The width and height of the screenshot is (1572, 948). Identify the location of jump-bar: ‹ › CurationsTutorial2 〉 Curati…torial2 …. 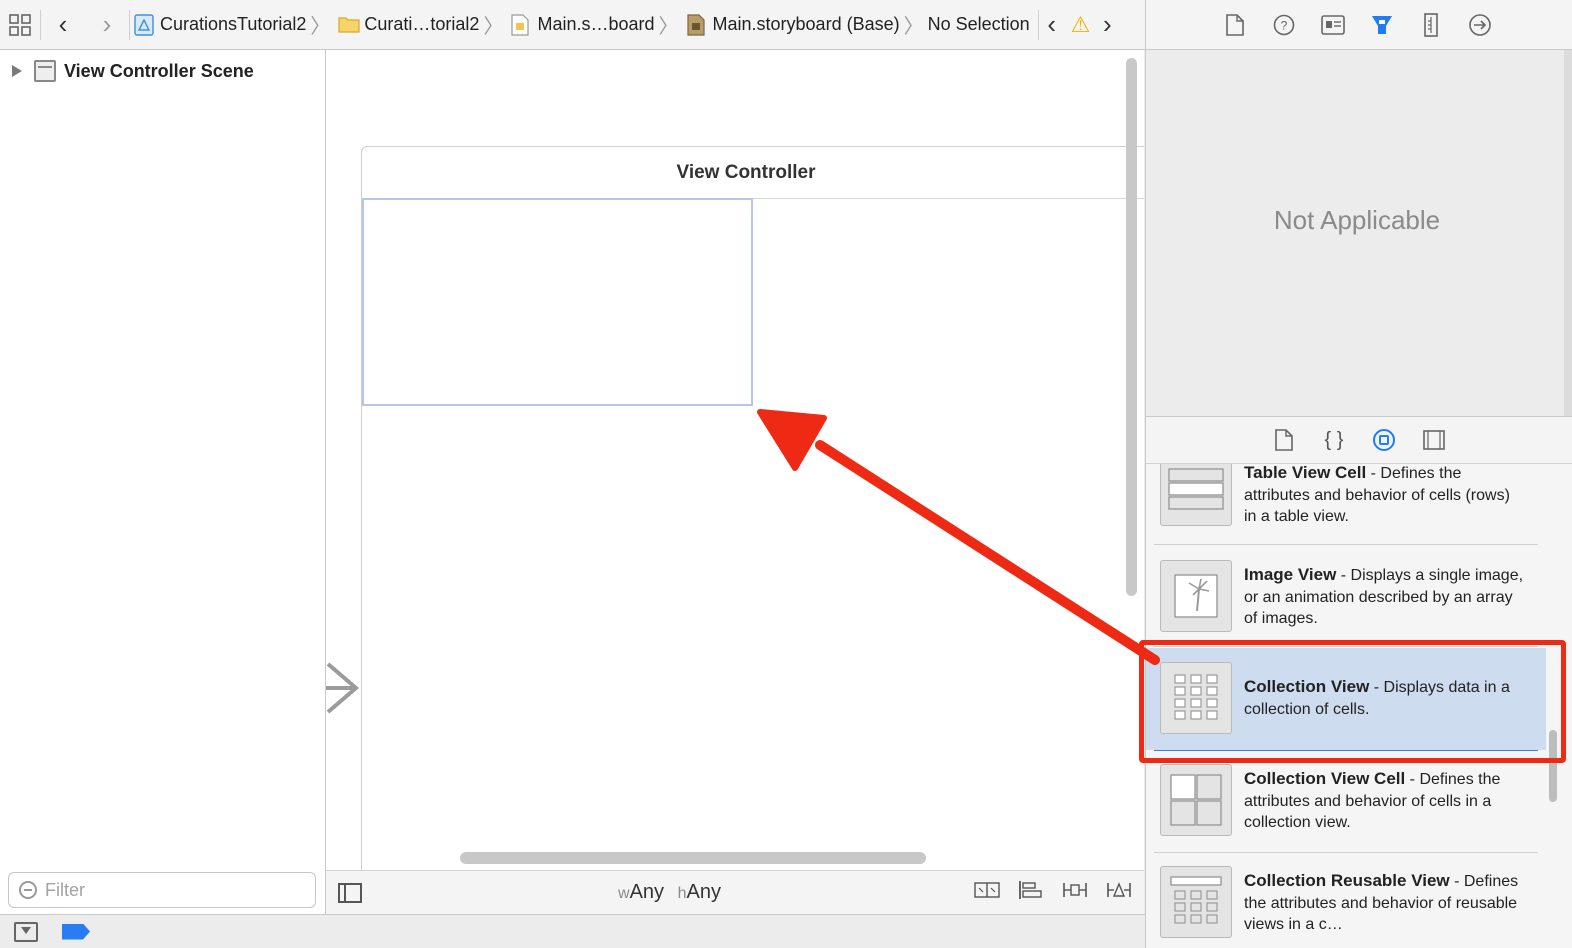
(572, 25).